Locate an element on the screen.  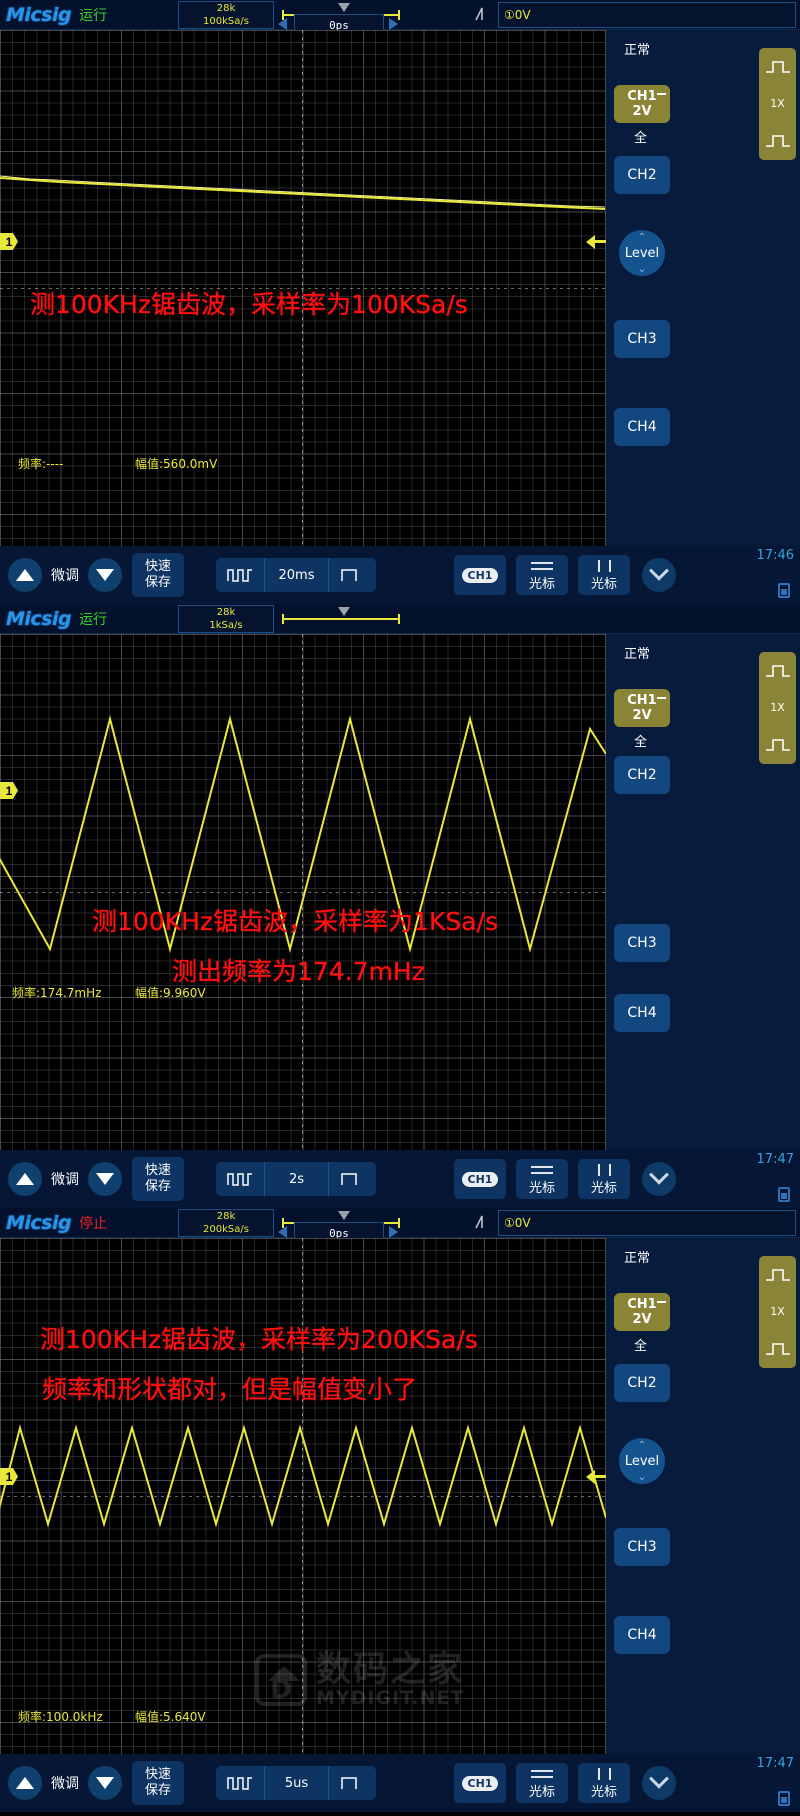
coupling-dash-icon is located at coordinates (661, 698).